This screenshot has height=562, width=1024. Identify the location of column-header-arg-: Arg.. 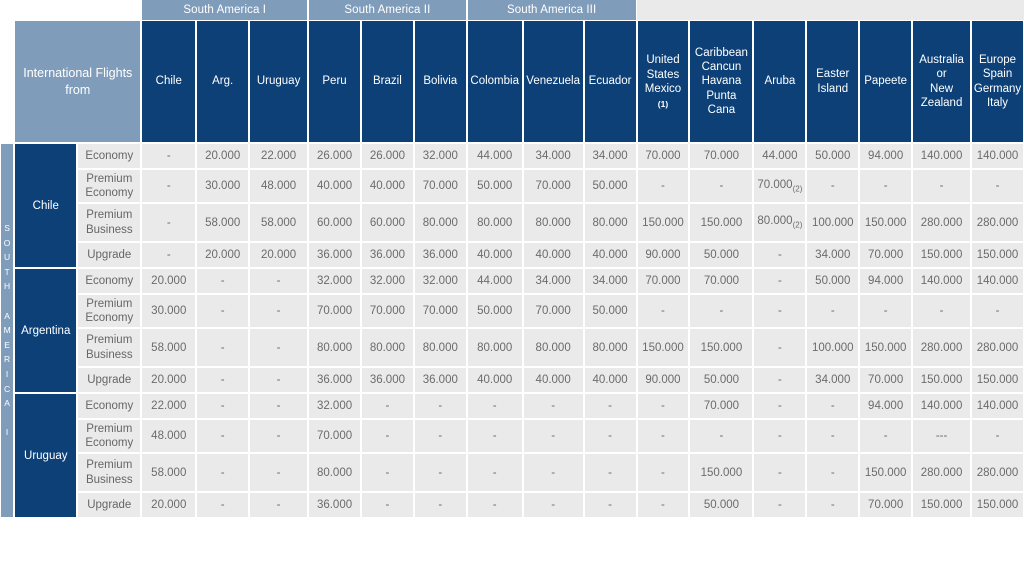
(223, 81).